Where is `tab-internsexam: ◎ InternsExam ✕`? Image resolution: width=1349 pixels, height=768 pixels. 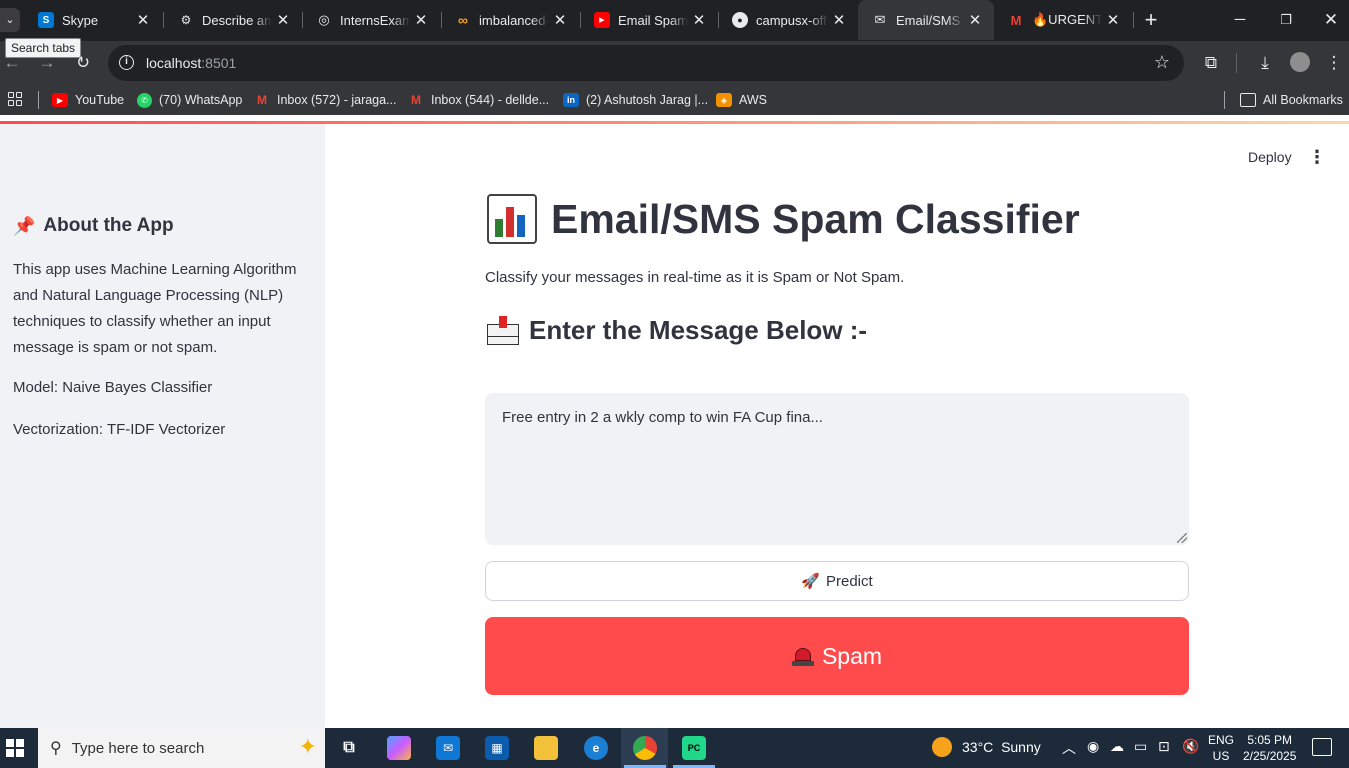
tab-internsexam: ◎ InternsExam ✕ is located at coordinates (371, 20).